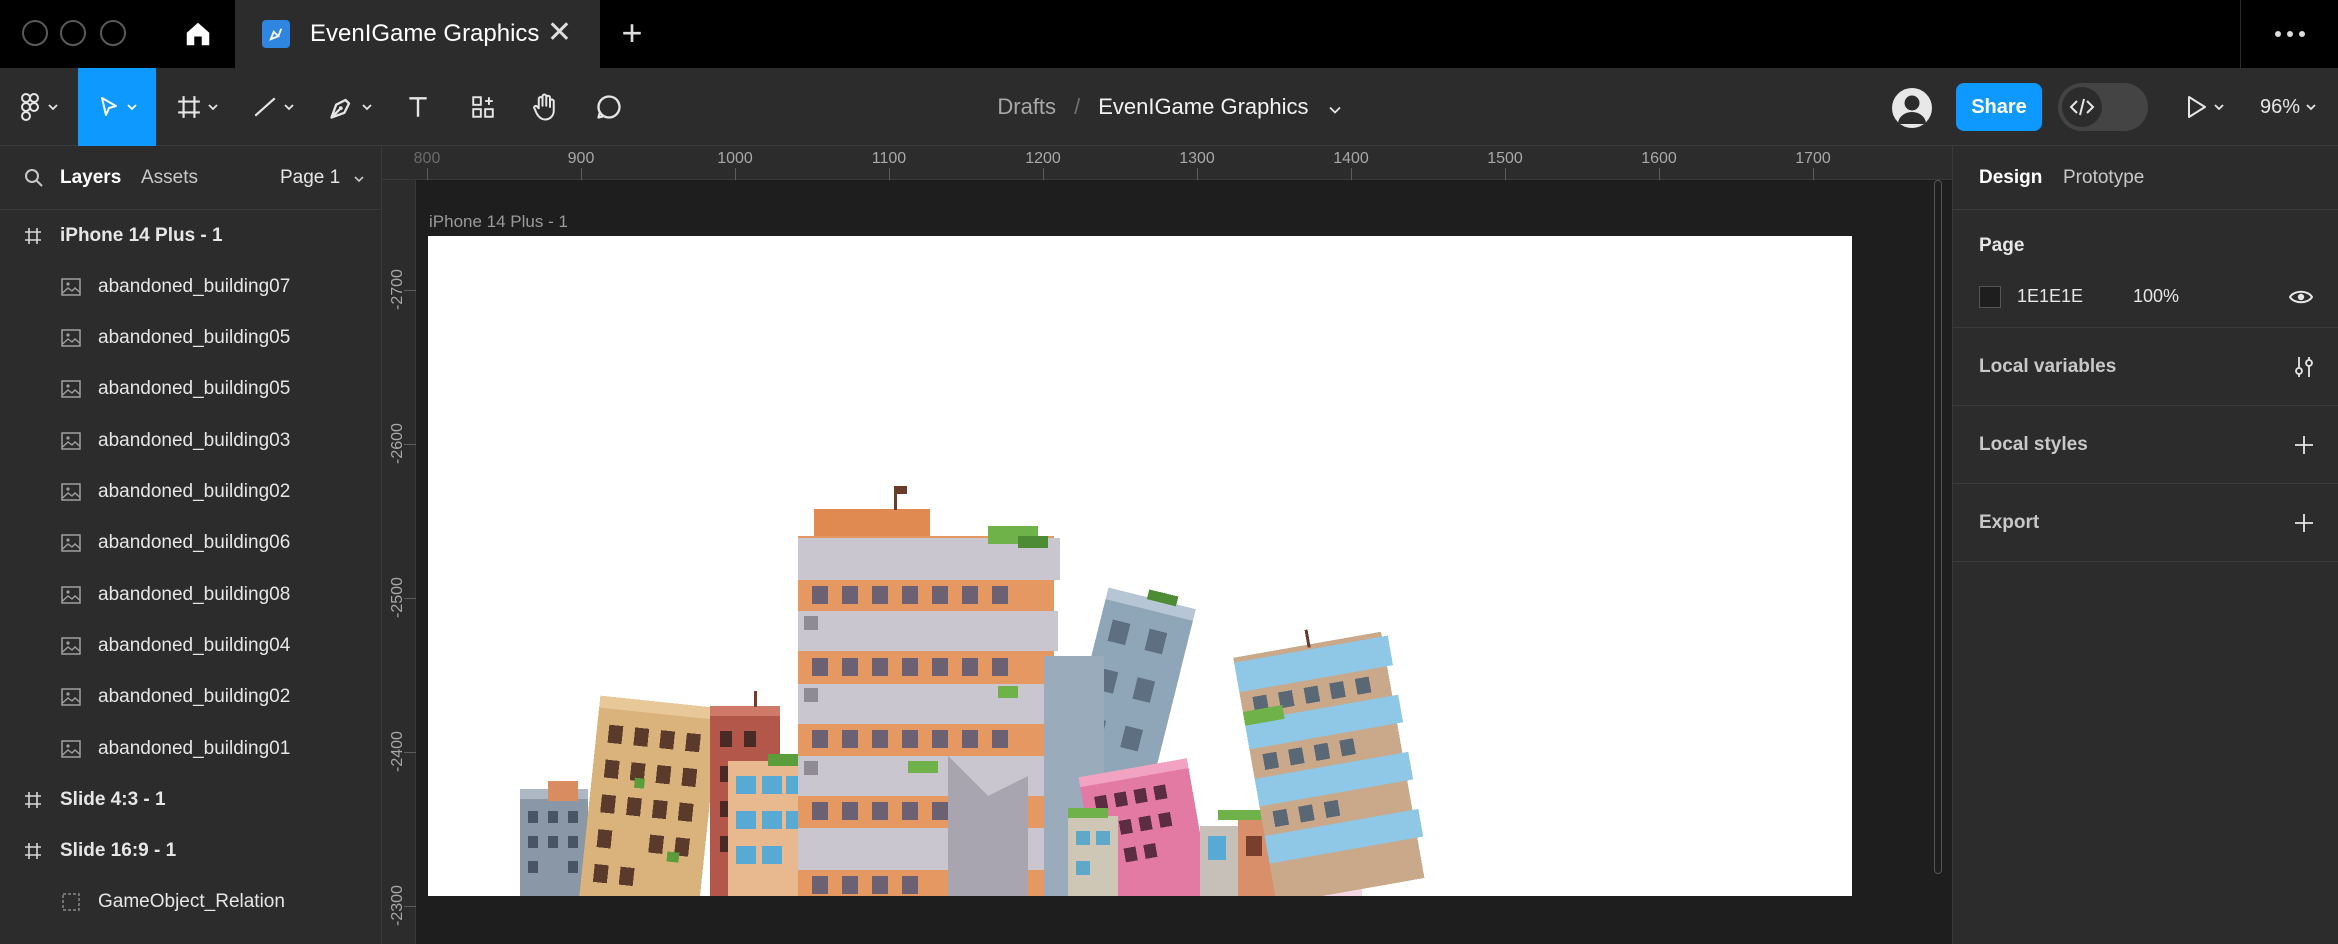 Image resolution: width=2338 pixels, height=944 pixels. I want to click on home-button, so click(198, 34).